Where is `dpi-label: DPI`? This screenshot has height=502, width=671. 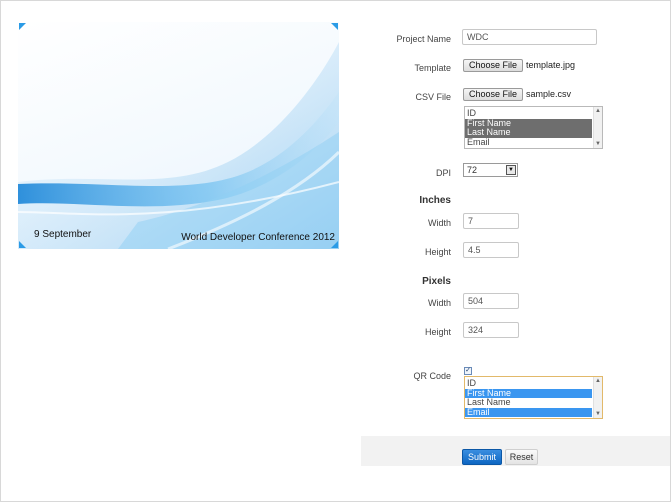
dpi-label: DPI is located at coordinates (443, 173).